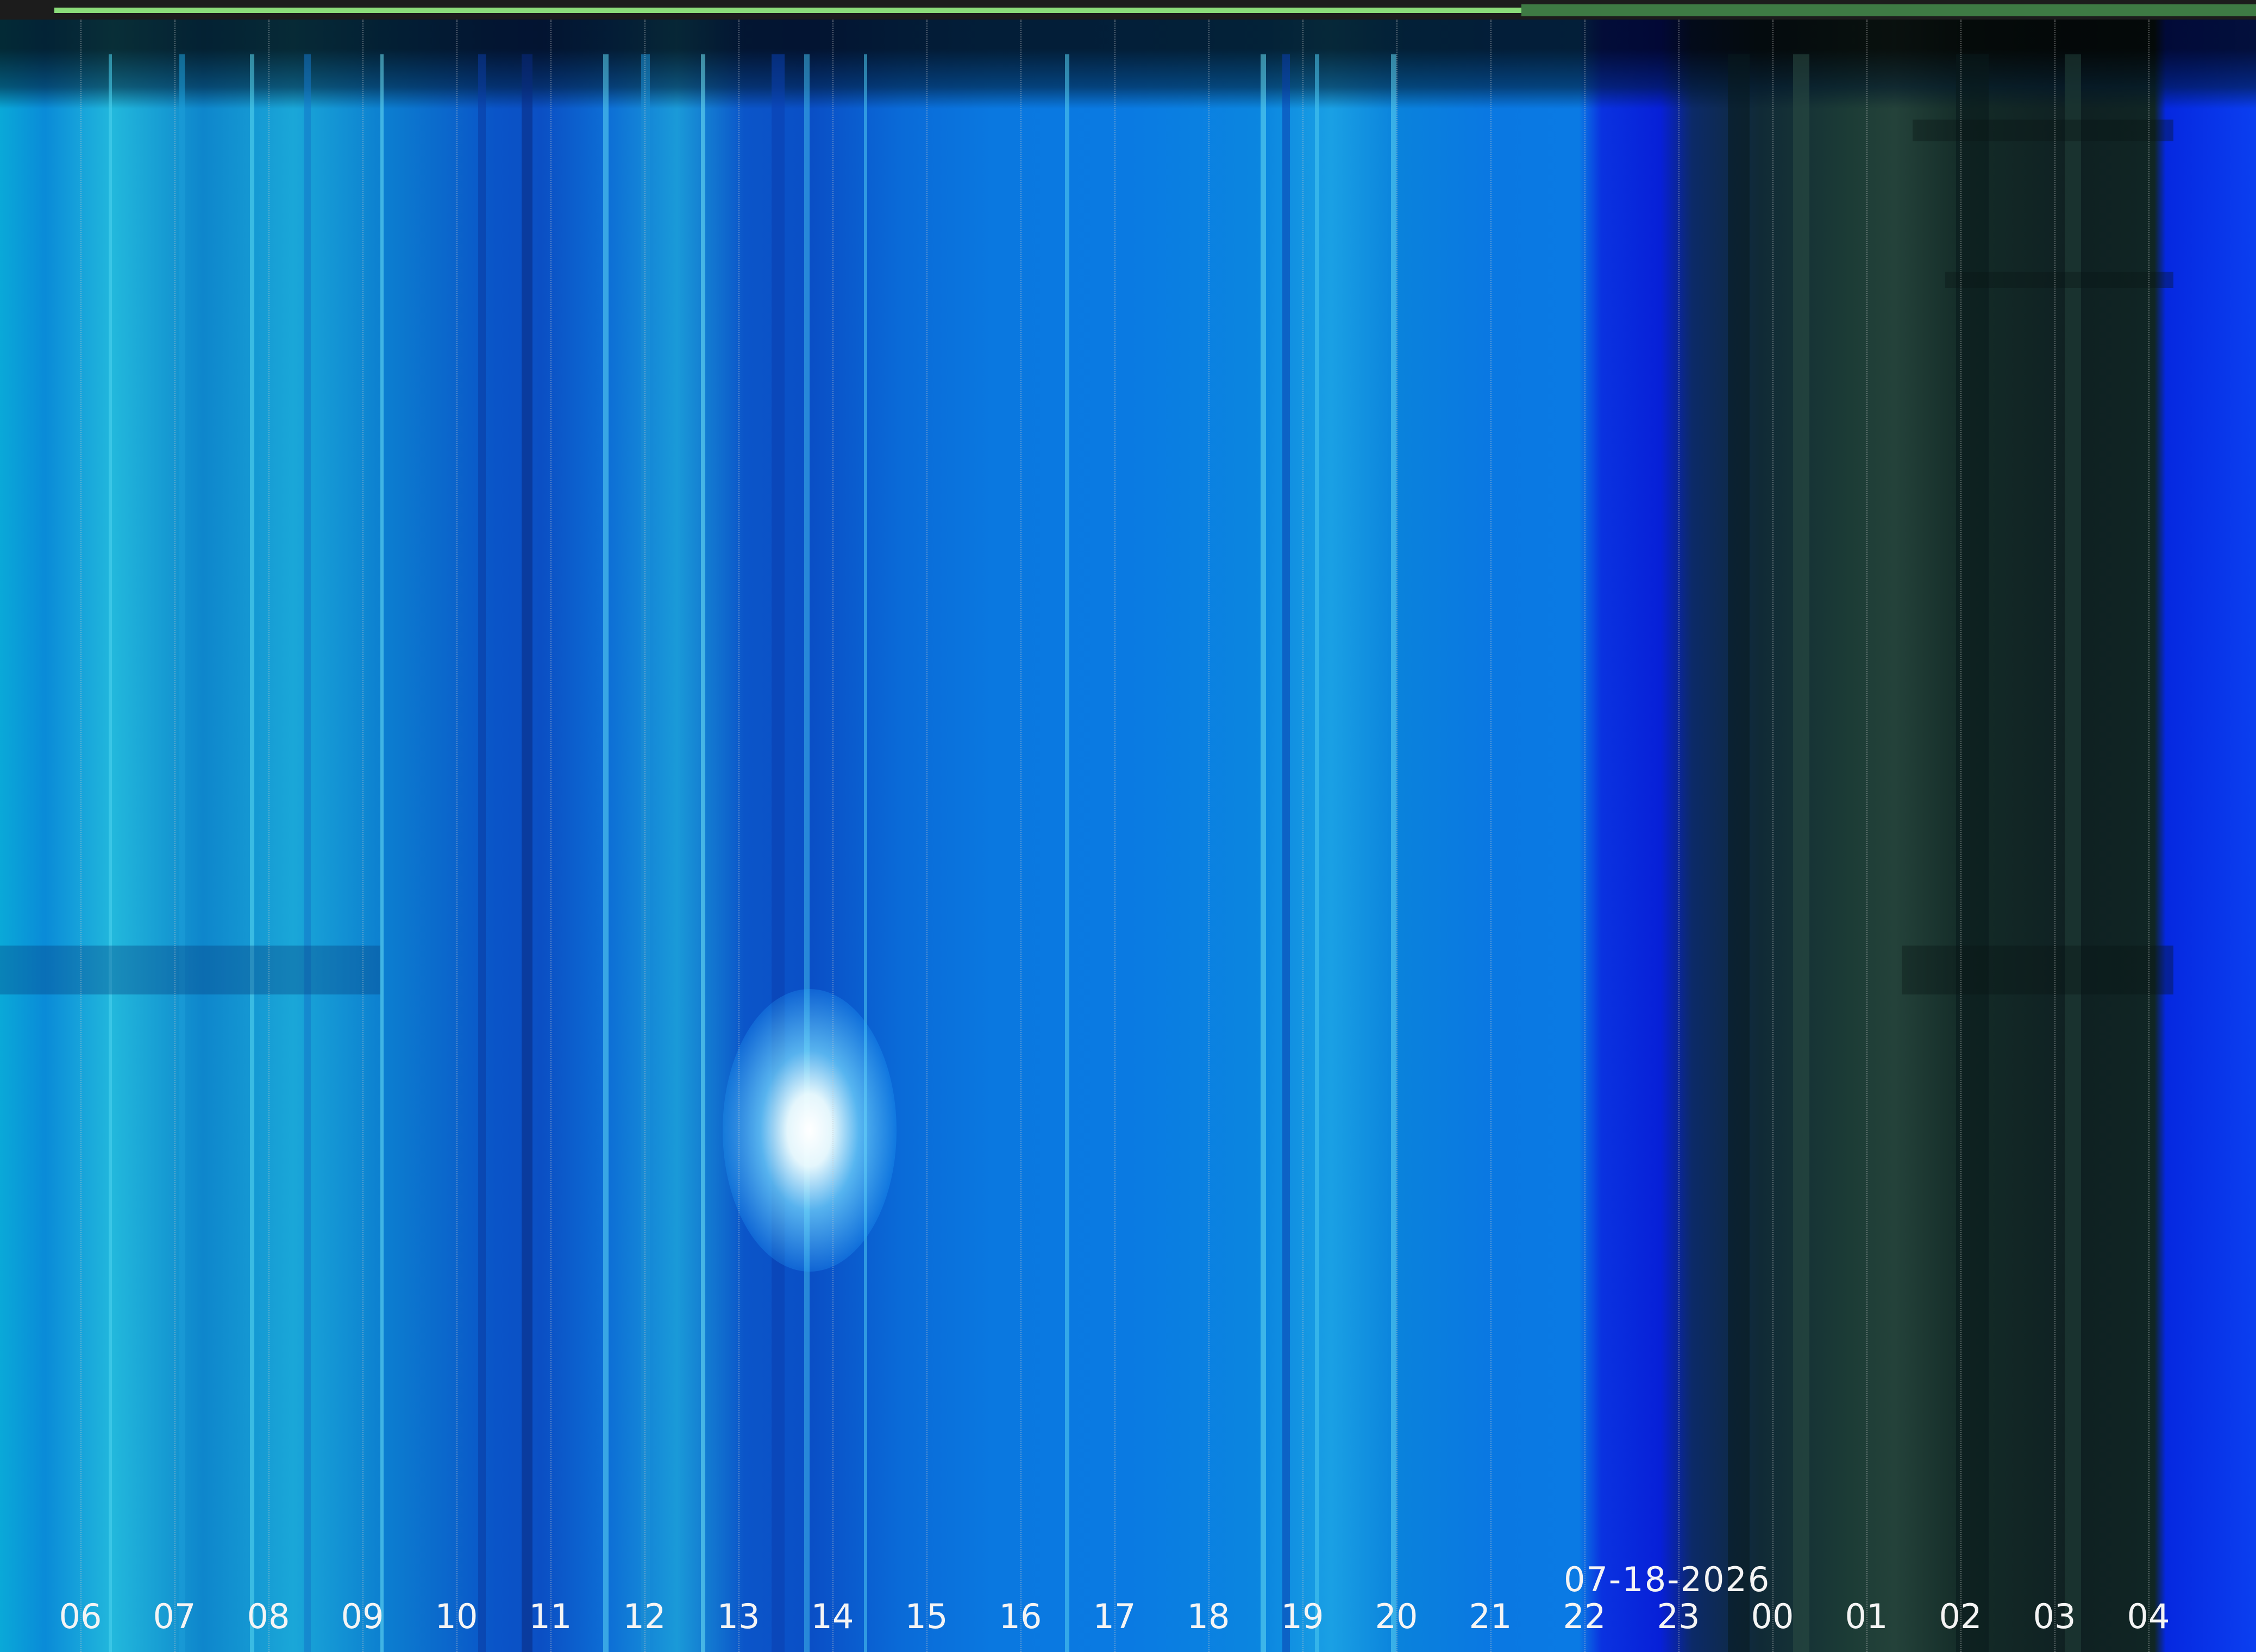 This screenshot has height=1652, width=2256. Describe the element at coordinates (787, 10) in the screenshot. I see `status-bar-day-segment` at that location.